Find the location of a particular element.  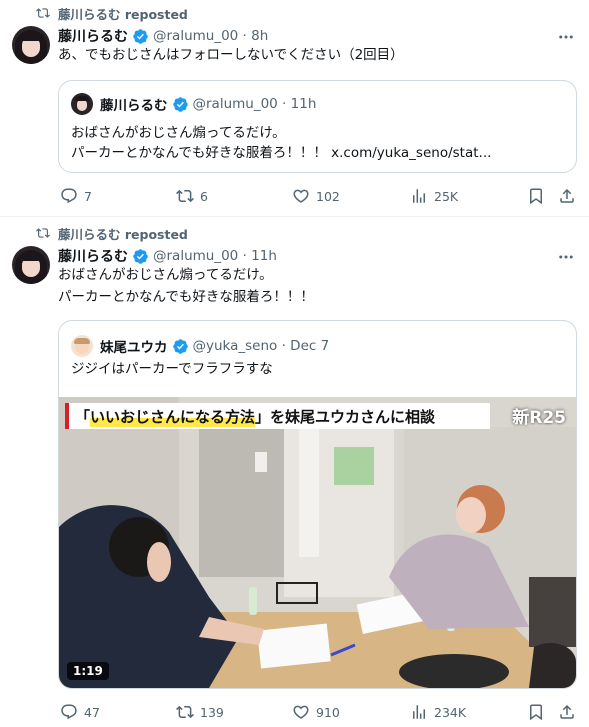

action-bar: 7 6 102 25K is located at coordinates (317, 196).